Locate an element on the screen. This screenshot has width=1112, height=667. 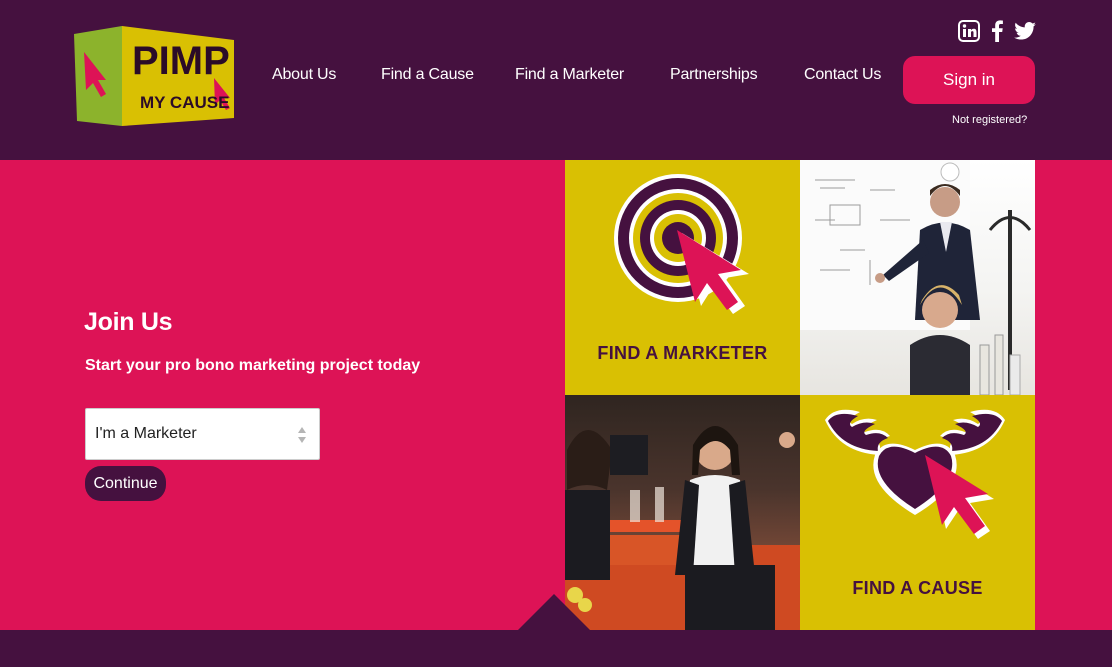
role-select-value: I'm a Marketer is located at coordinates (146, 433).